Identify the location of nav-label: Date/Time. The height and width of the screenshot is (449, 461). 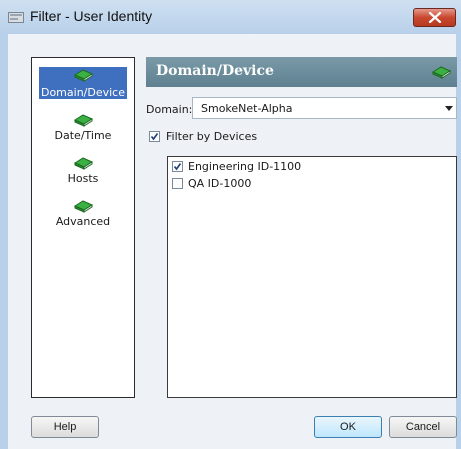
(83, 135).